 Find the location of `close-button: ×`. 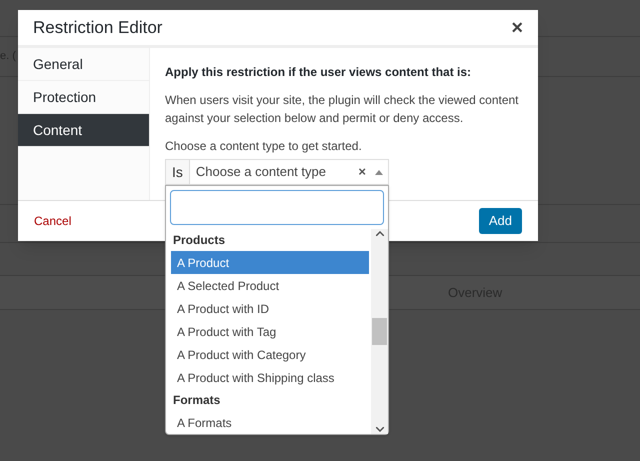

close-button: × is located at coordinates (517, 28).